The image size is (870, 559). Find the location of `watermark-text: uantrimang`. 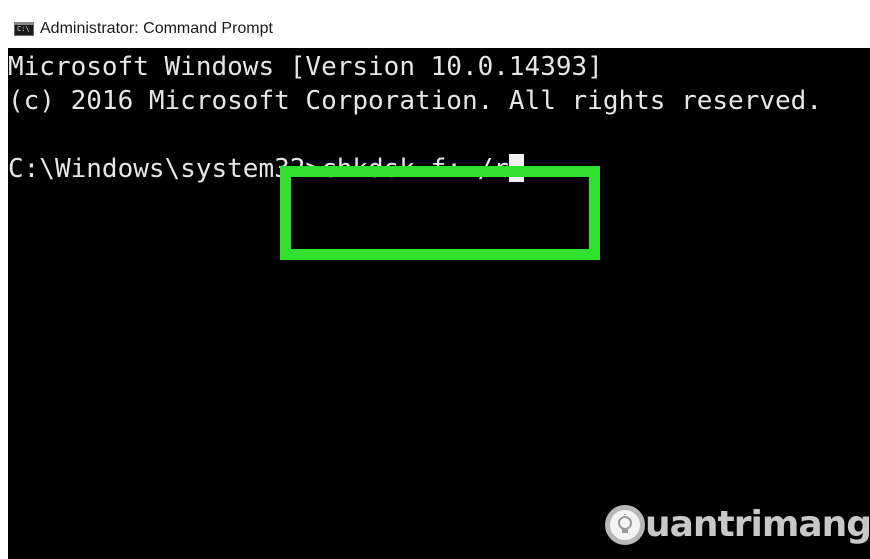

watermark-text: uantrimang is located at coordinates (757, 524).